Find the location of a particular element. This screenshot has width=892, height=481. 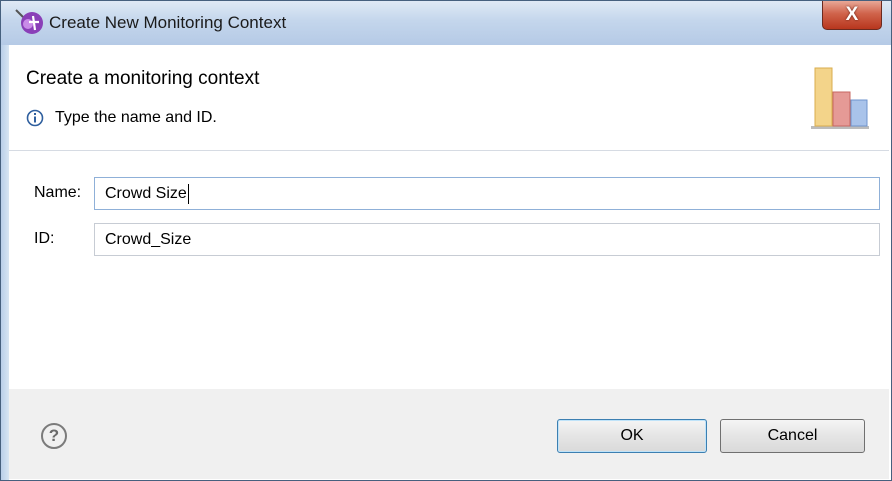

info-icon is located at coordinates (35, 118).